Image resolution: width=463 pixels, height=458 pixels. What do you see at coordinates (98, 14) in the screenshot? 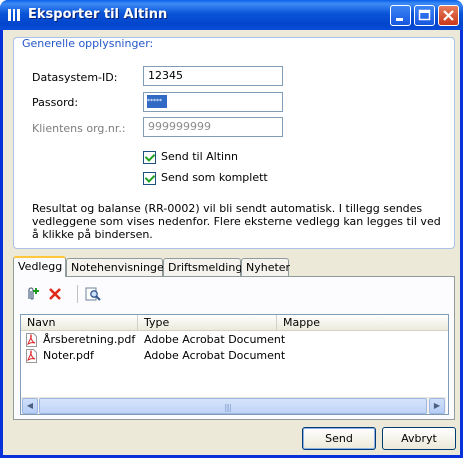
I see `window-title: Eksporter til Altinn` at bounding box center [98, 14].